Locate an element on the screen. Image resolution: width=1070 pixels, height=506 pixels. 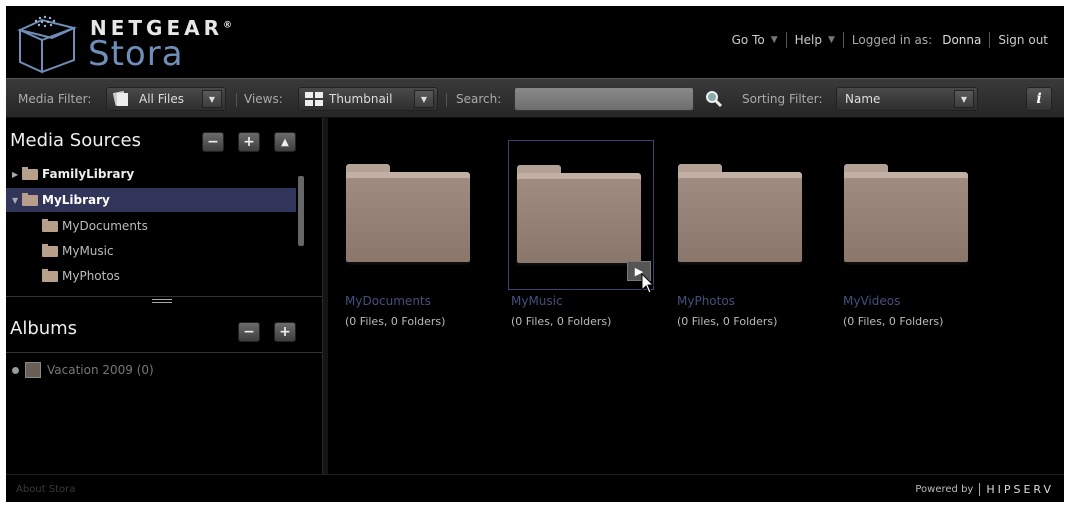
resize-grip is located at coordinates (162, 301).